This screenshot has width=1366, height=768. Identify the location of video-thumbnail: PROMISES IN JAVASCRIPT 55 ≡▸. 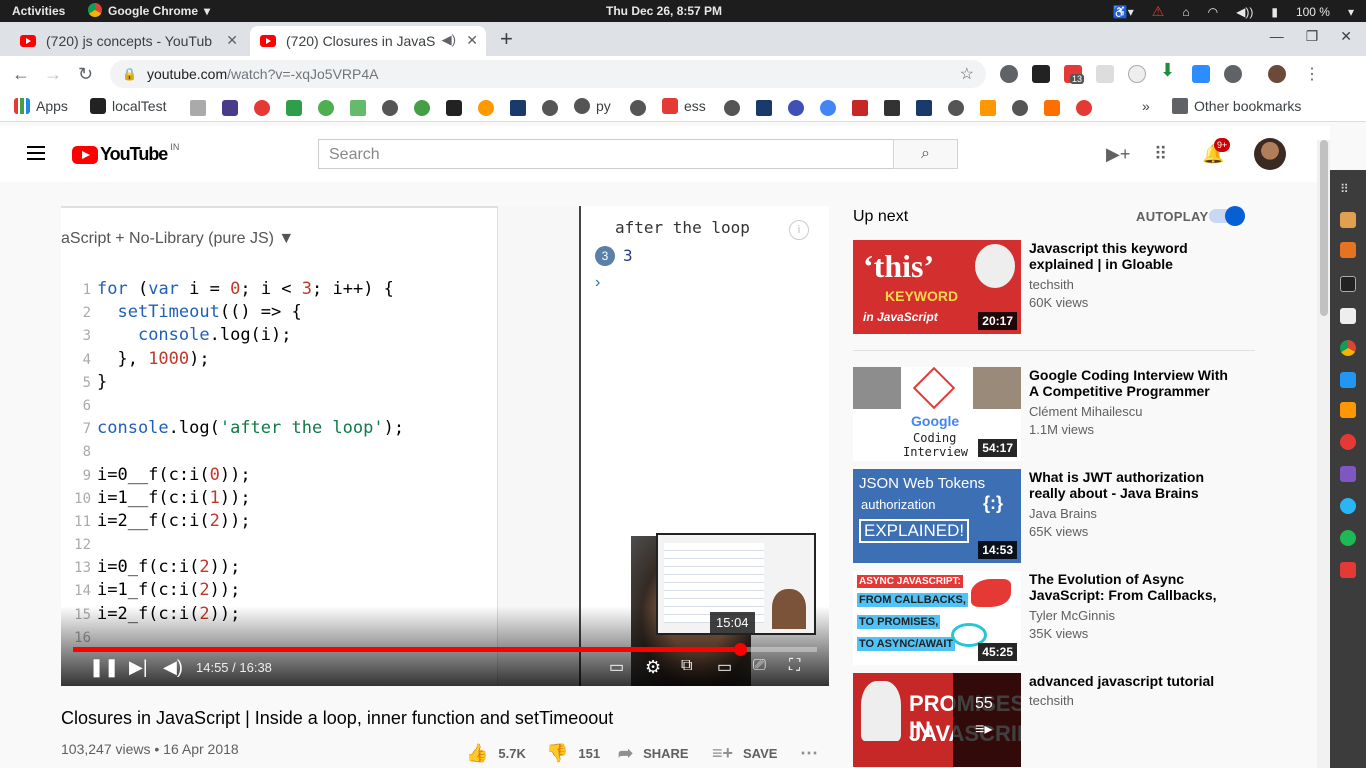
(937, 720).